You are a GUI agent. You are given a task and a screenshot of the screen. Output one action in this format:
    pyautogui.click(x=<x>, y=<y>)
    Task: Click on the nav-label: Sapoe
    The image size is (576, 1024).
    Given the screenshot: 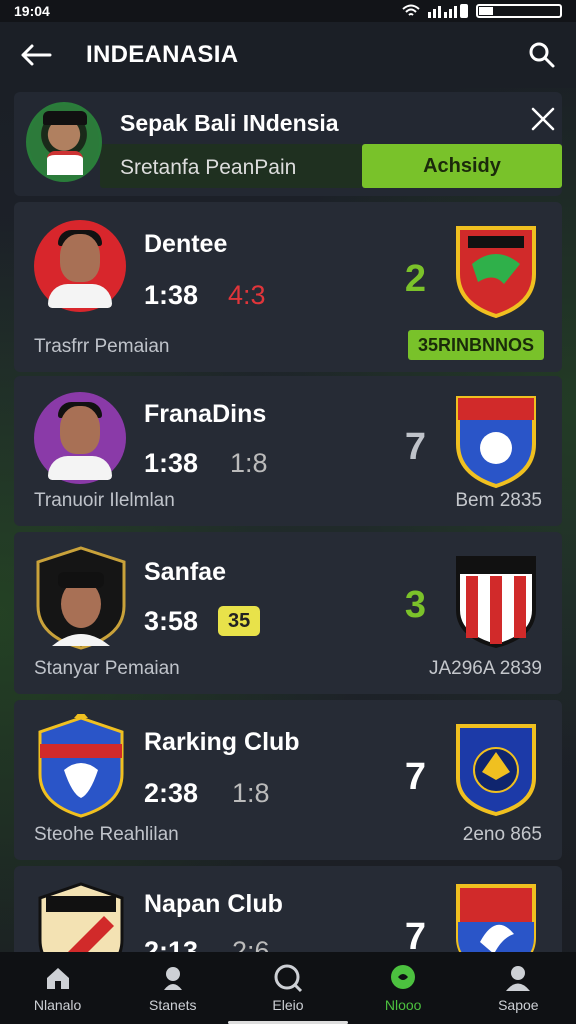 What is the action you would take?
    pyautogui.click(x=518, y=1005)
    